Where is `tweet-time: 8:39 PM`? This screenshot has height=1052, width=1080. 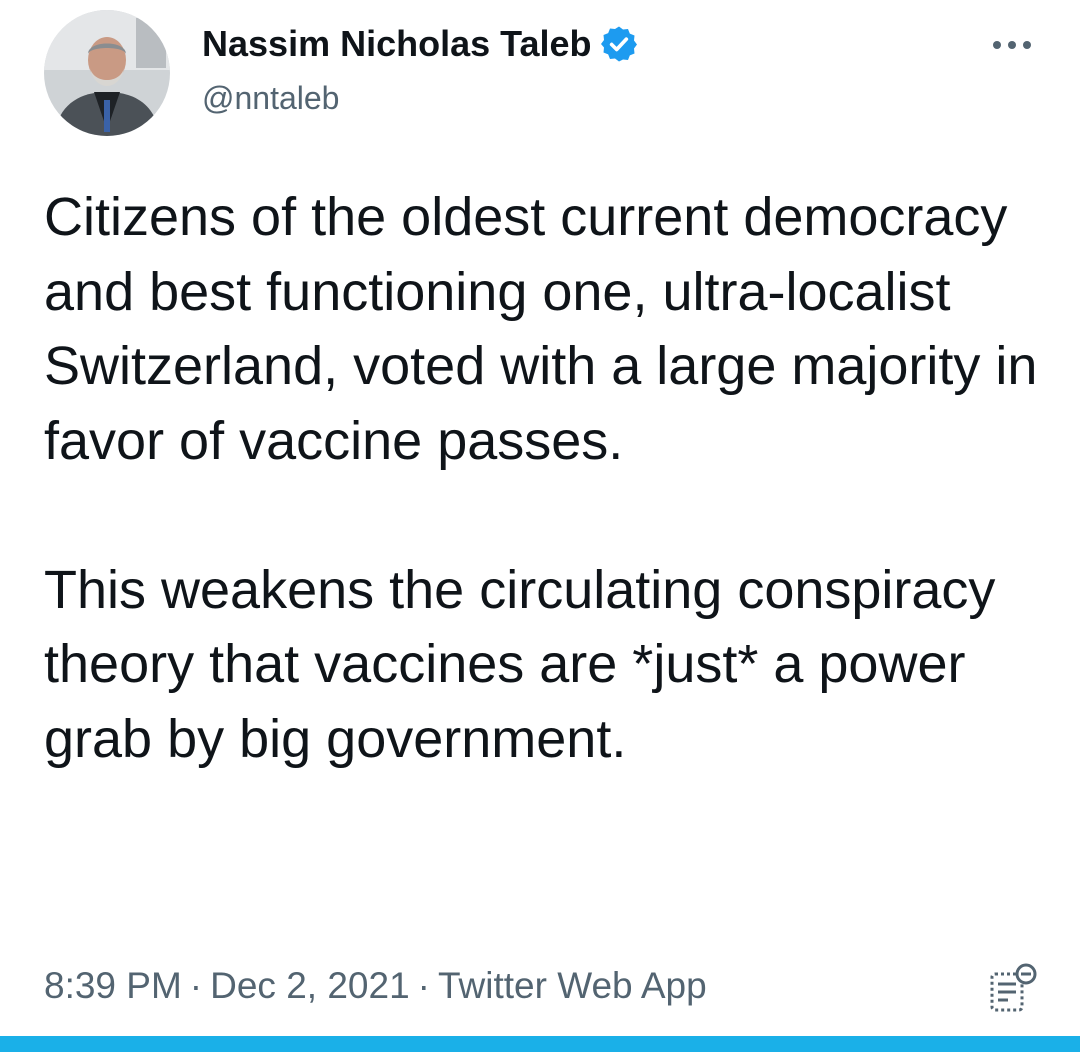
tweet-time: 8:39 PM is located at coordinates (113, 985).